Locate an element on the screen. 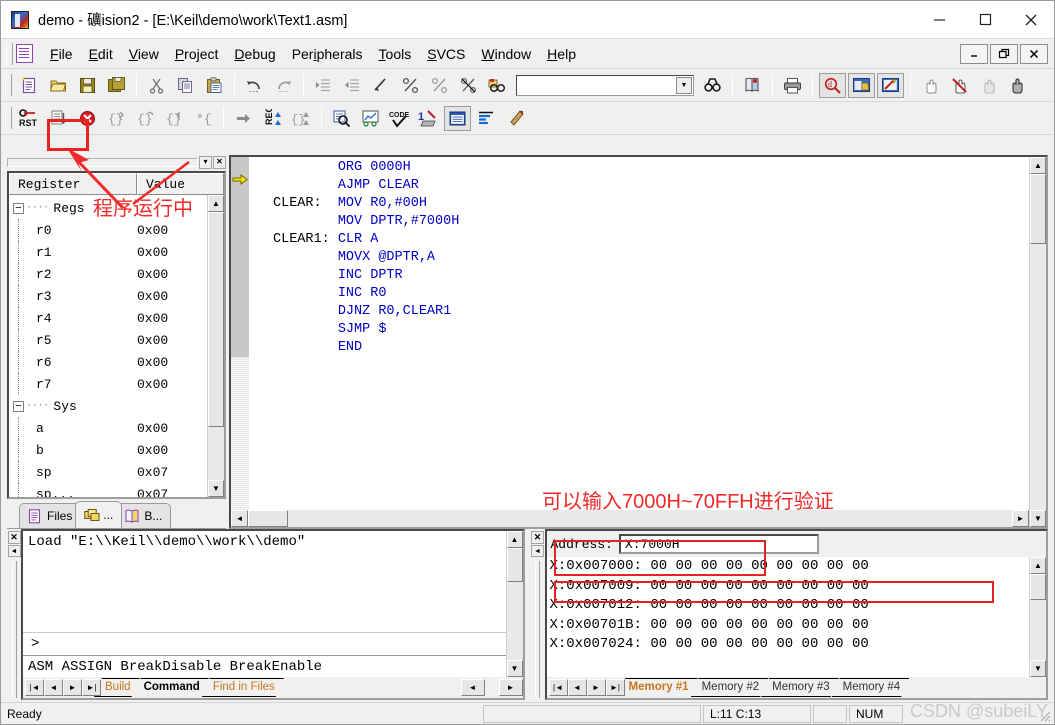  watch-window-icon is located at coordinates (486, 118).